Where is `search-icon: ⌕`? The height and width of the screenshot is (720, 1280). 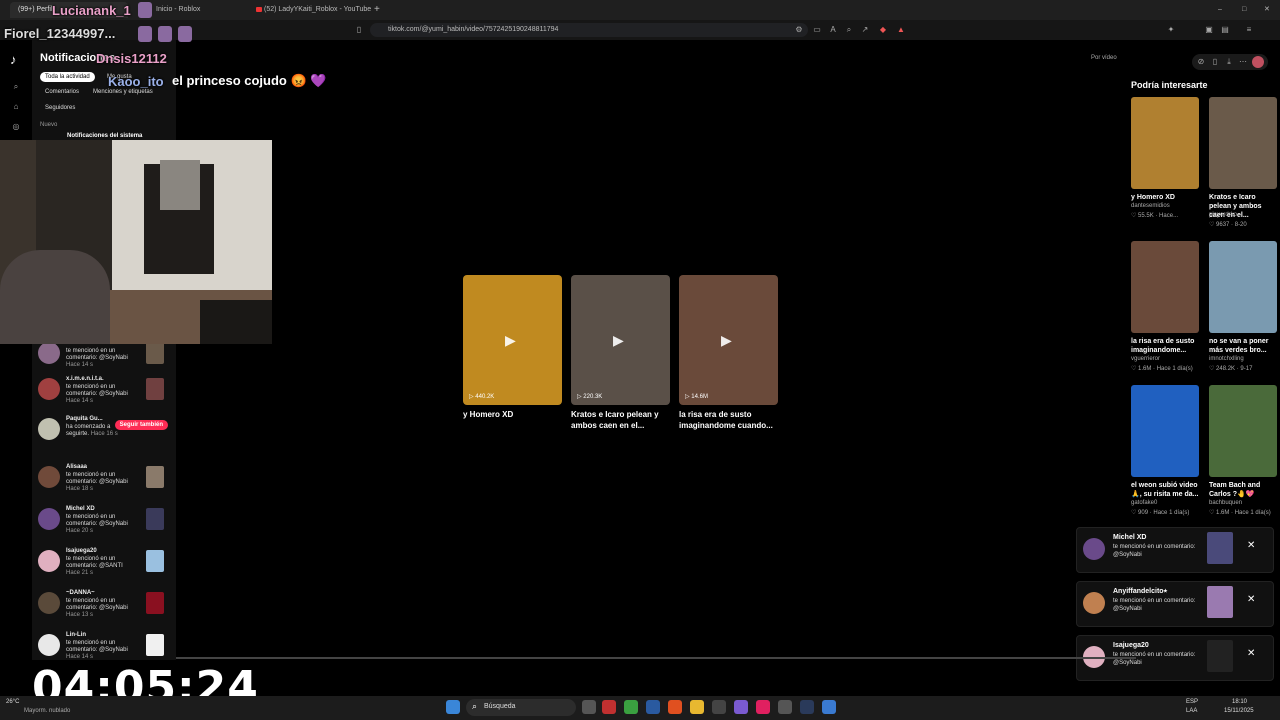 search-icon: ⌕ is located at coordinates (16, 87).